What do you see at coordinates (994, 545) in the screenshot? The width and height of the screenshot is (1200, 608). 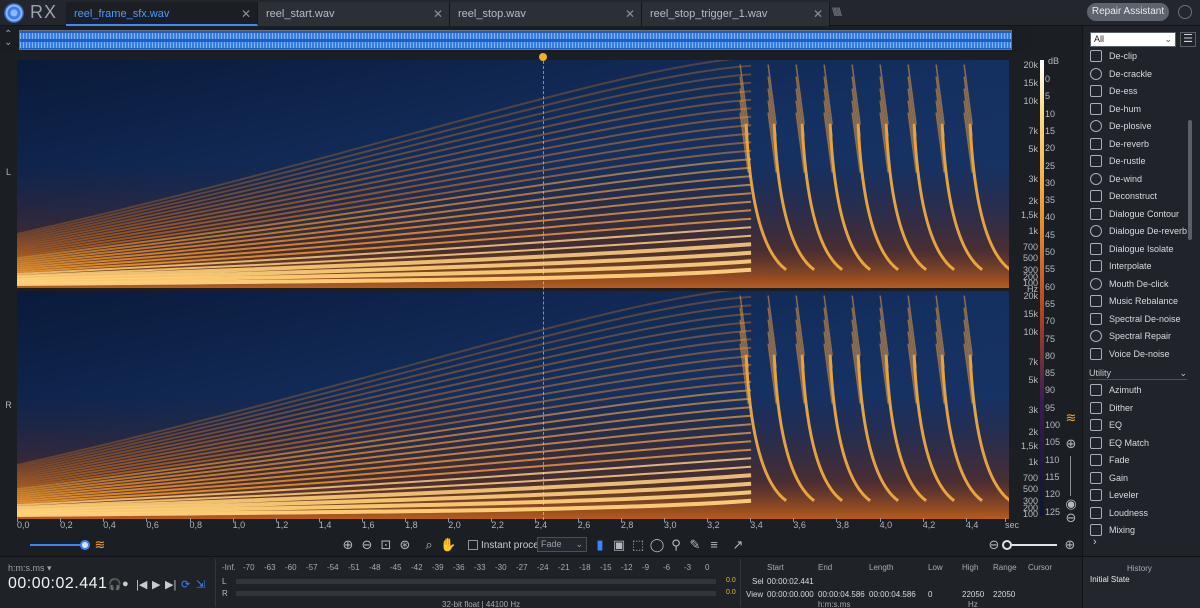 I see `vertical-zoom-out-icon: ⊖` at bounding box center [994, 545].